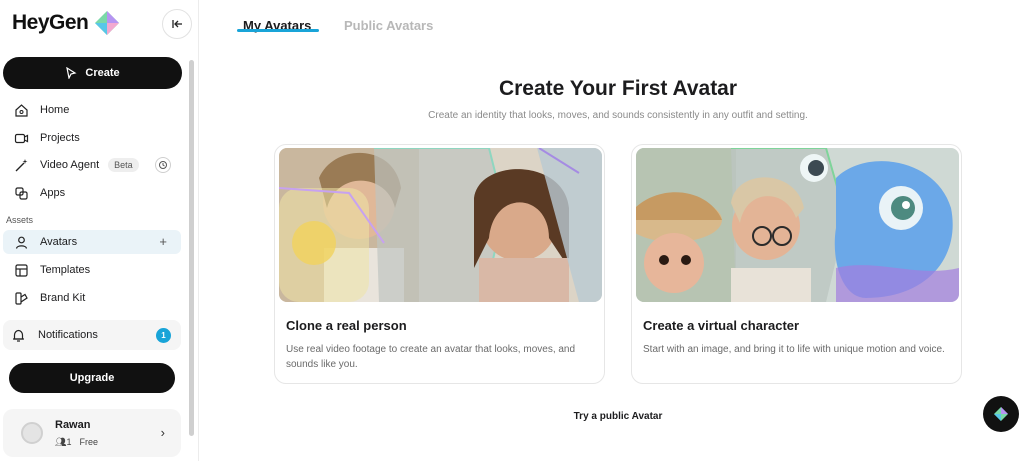  I want to click on history-button, so click(163, 165).